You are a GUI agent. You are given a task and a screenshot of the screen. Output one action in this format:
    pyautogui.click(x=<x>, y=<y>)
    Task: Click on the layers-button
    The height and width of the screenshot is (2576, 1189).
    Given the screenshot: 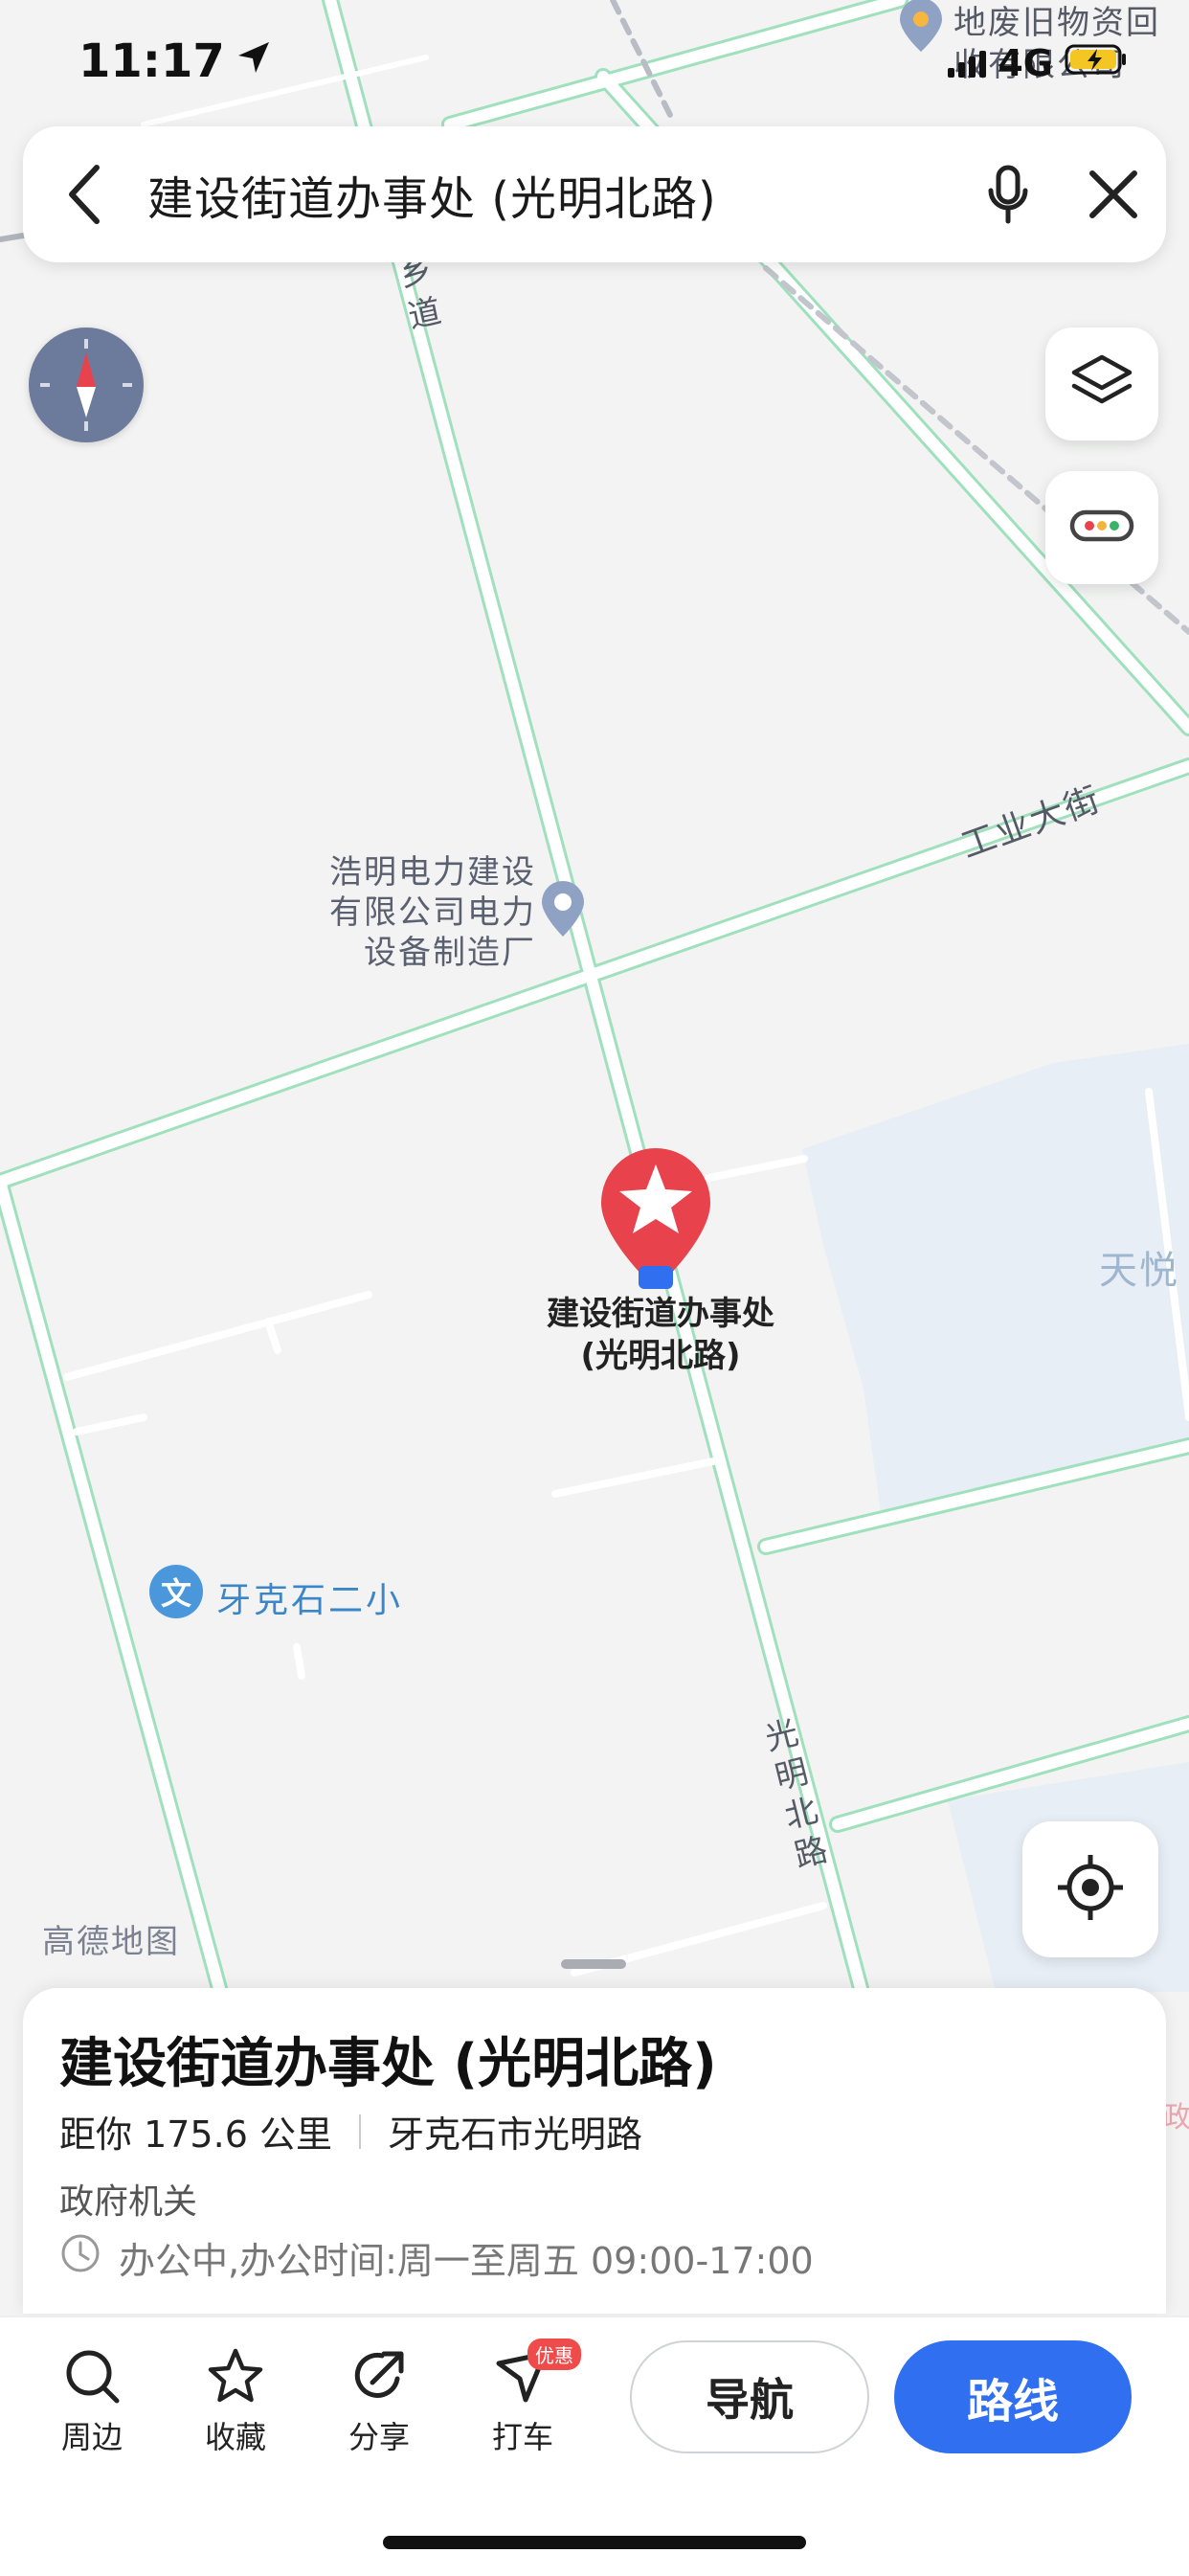 What is the action you would take?
    pyautogui.click(x=1101, y=384)
    